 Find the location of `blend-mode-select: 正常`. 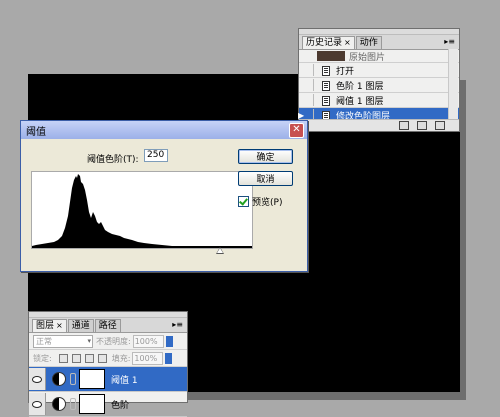

blend-mode-select: 正常 is located at coordinates (63, 341).